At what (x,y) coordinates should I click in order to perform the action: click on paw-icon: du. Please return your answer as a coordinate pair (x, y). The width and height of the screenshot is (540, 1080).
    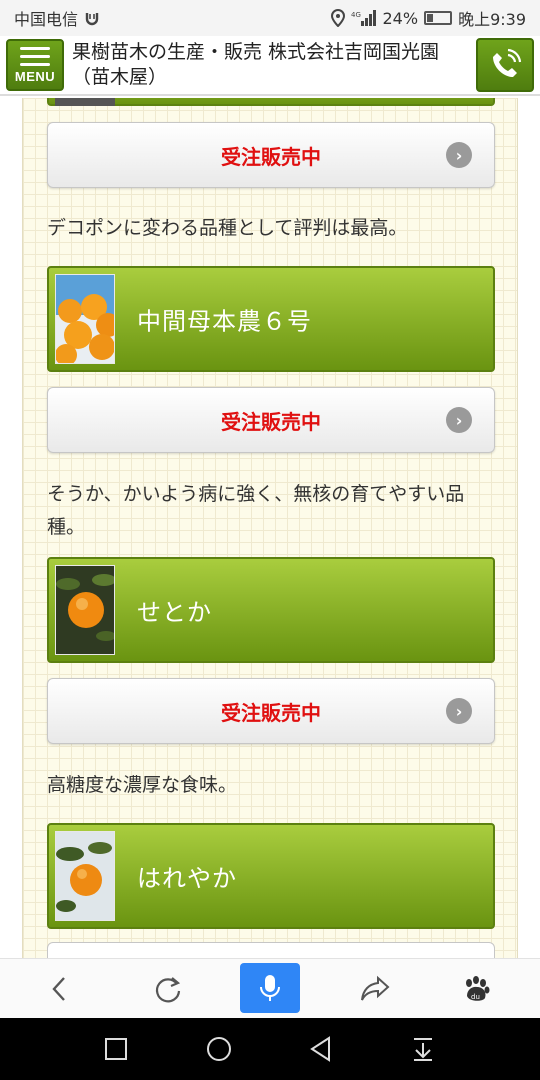
    Looking at the image, I should click on (478, 988).